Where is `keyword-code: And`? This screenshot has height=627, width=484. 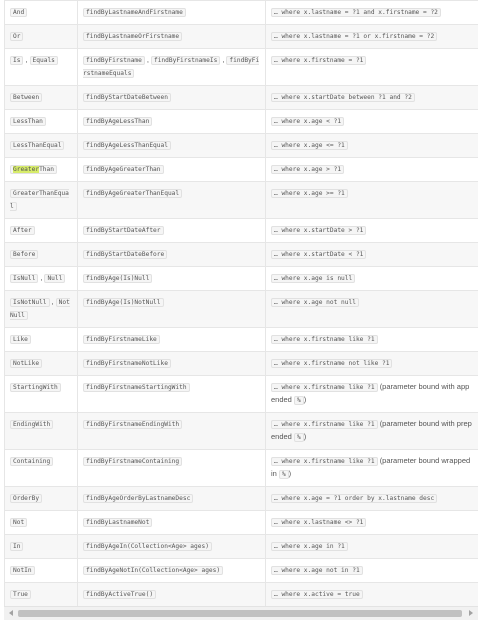 keyword-code: And is located at coordinates (19, 12).